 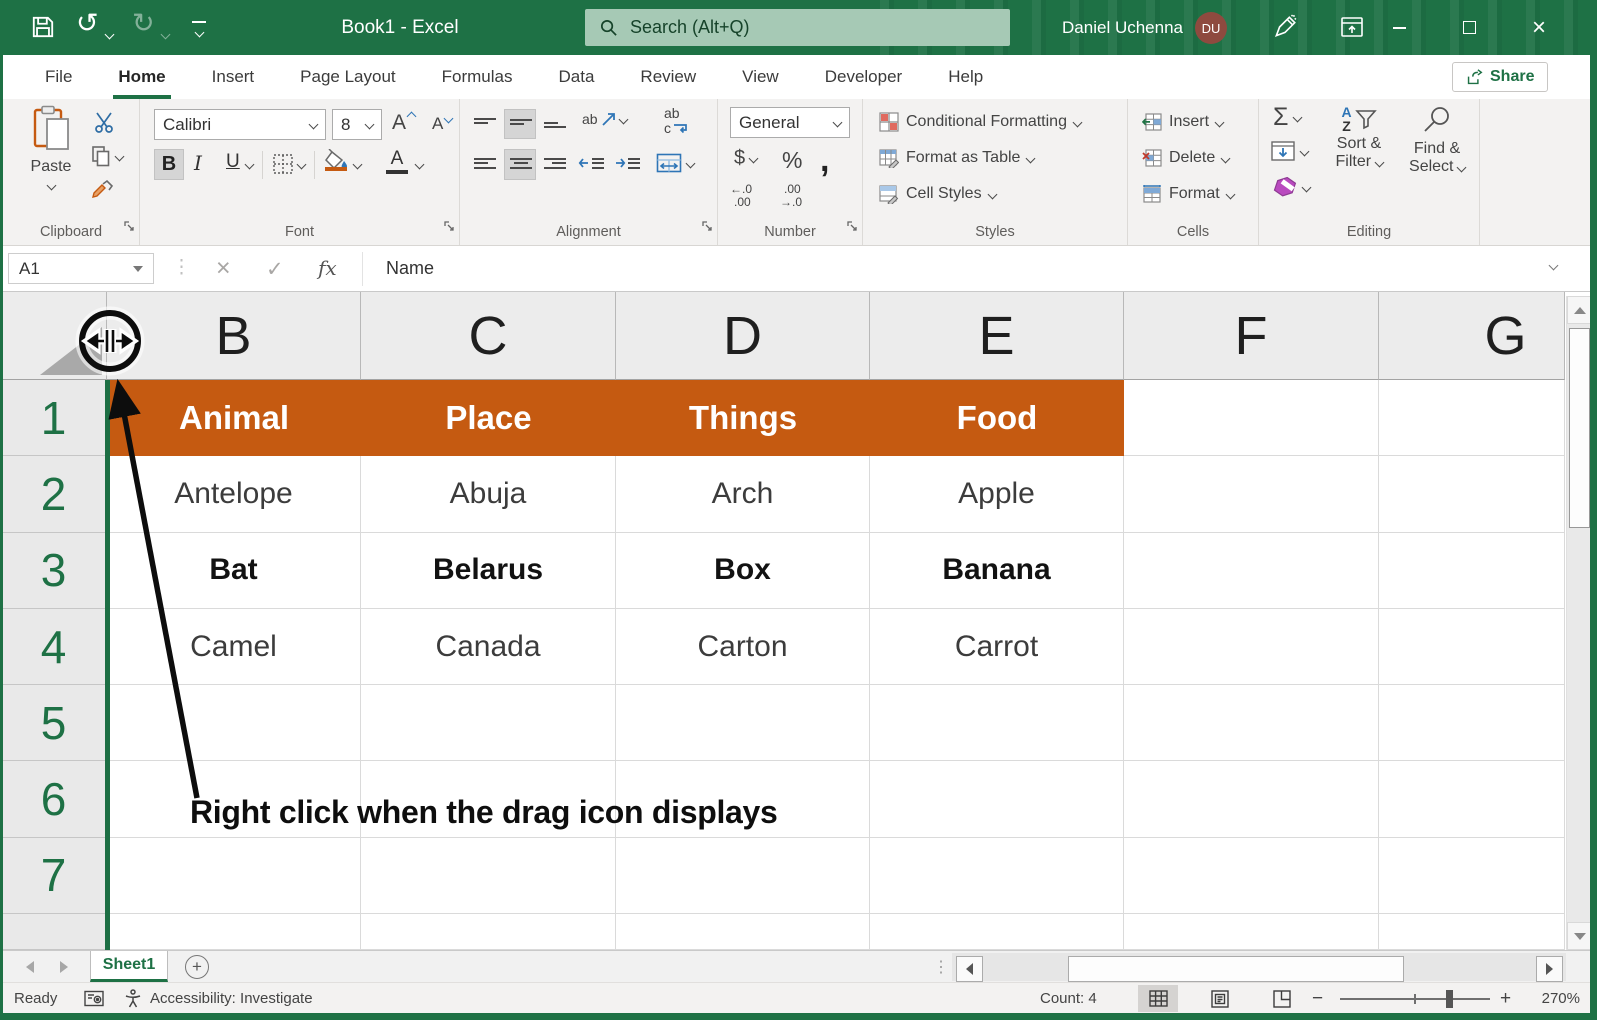 I want to click on column-header-f: F, so click(x=1251, y=336).